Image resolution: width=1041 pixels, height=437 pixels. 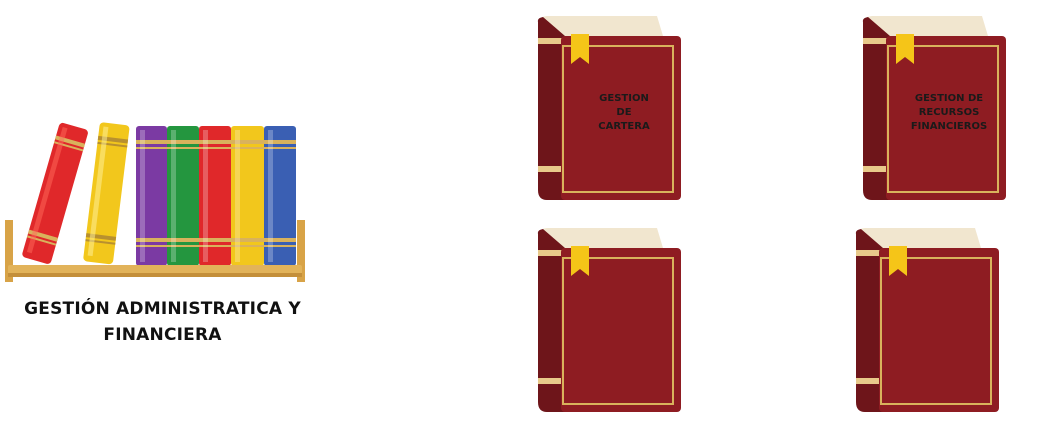 What do you see at coordinates (216, 196) in the screenshot?
I see `upright-books-icon` at bounding box center [216, 196].